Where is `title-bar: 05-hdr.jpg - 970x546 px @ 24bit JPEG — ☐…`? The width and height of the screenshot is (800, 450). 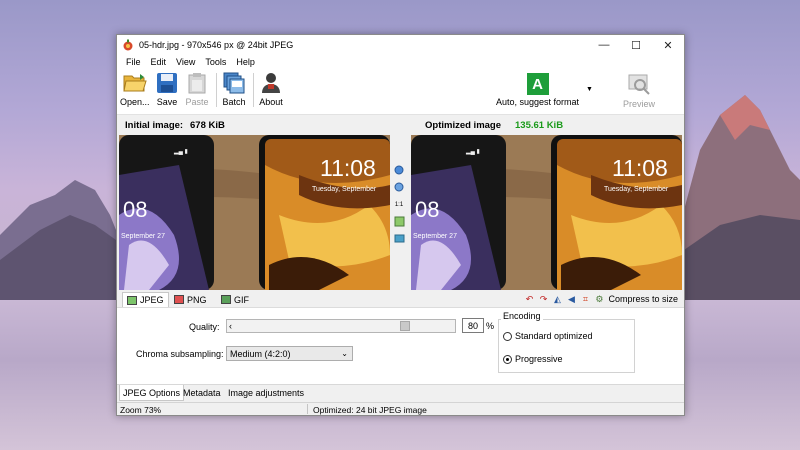
title-bar: 05-hdr.jpg - 970x546 px @ 24bit JPEG — ☐… is located at coordinates (400, 45).